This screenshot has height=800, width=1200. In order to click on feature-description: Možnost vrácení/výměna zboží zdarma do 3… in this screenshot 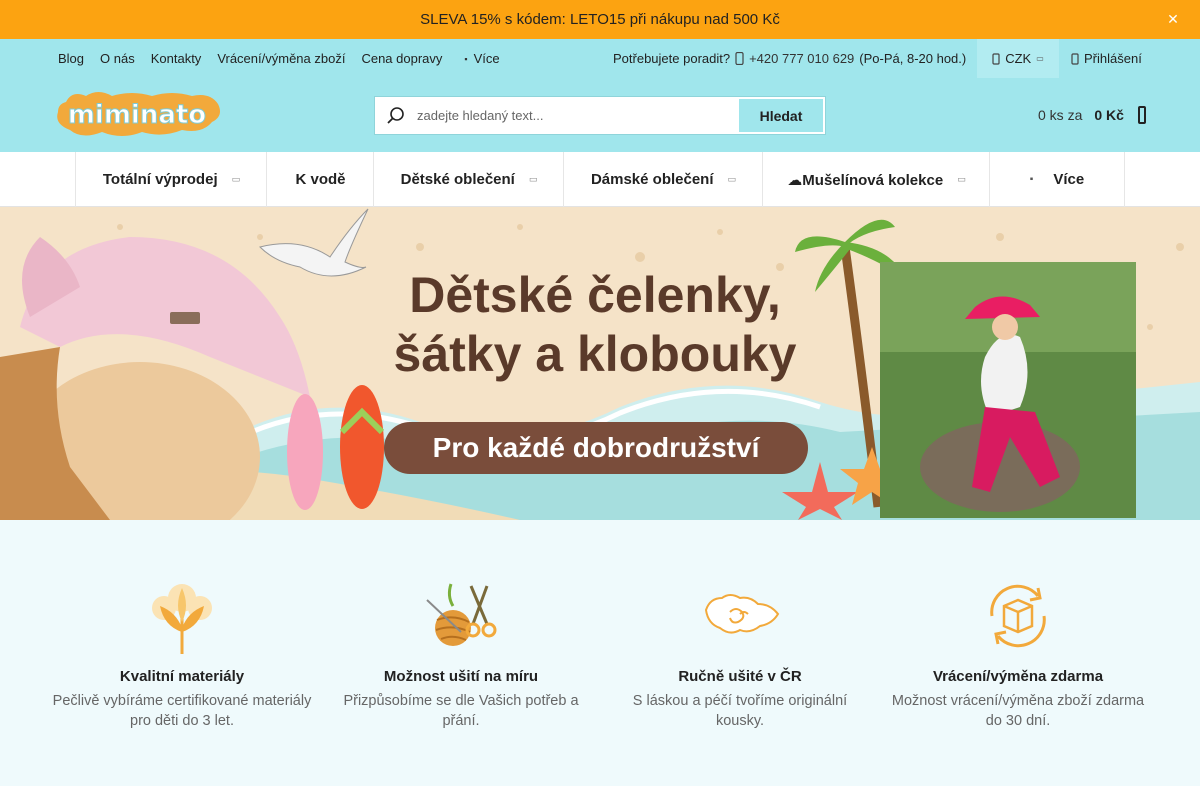, I will do `click(1018, 711)`.